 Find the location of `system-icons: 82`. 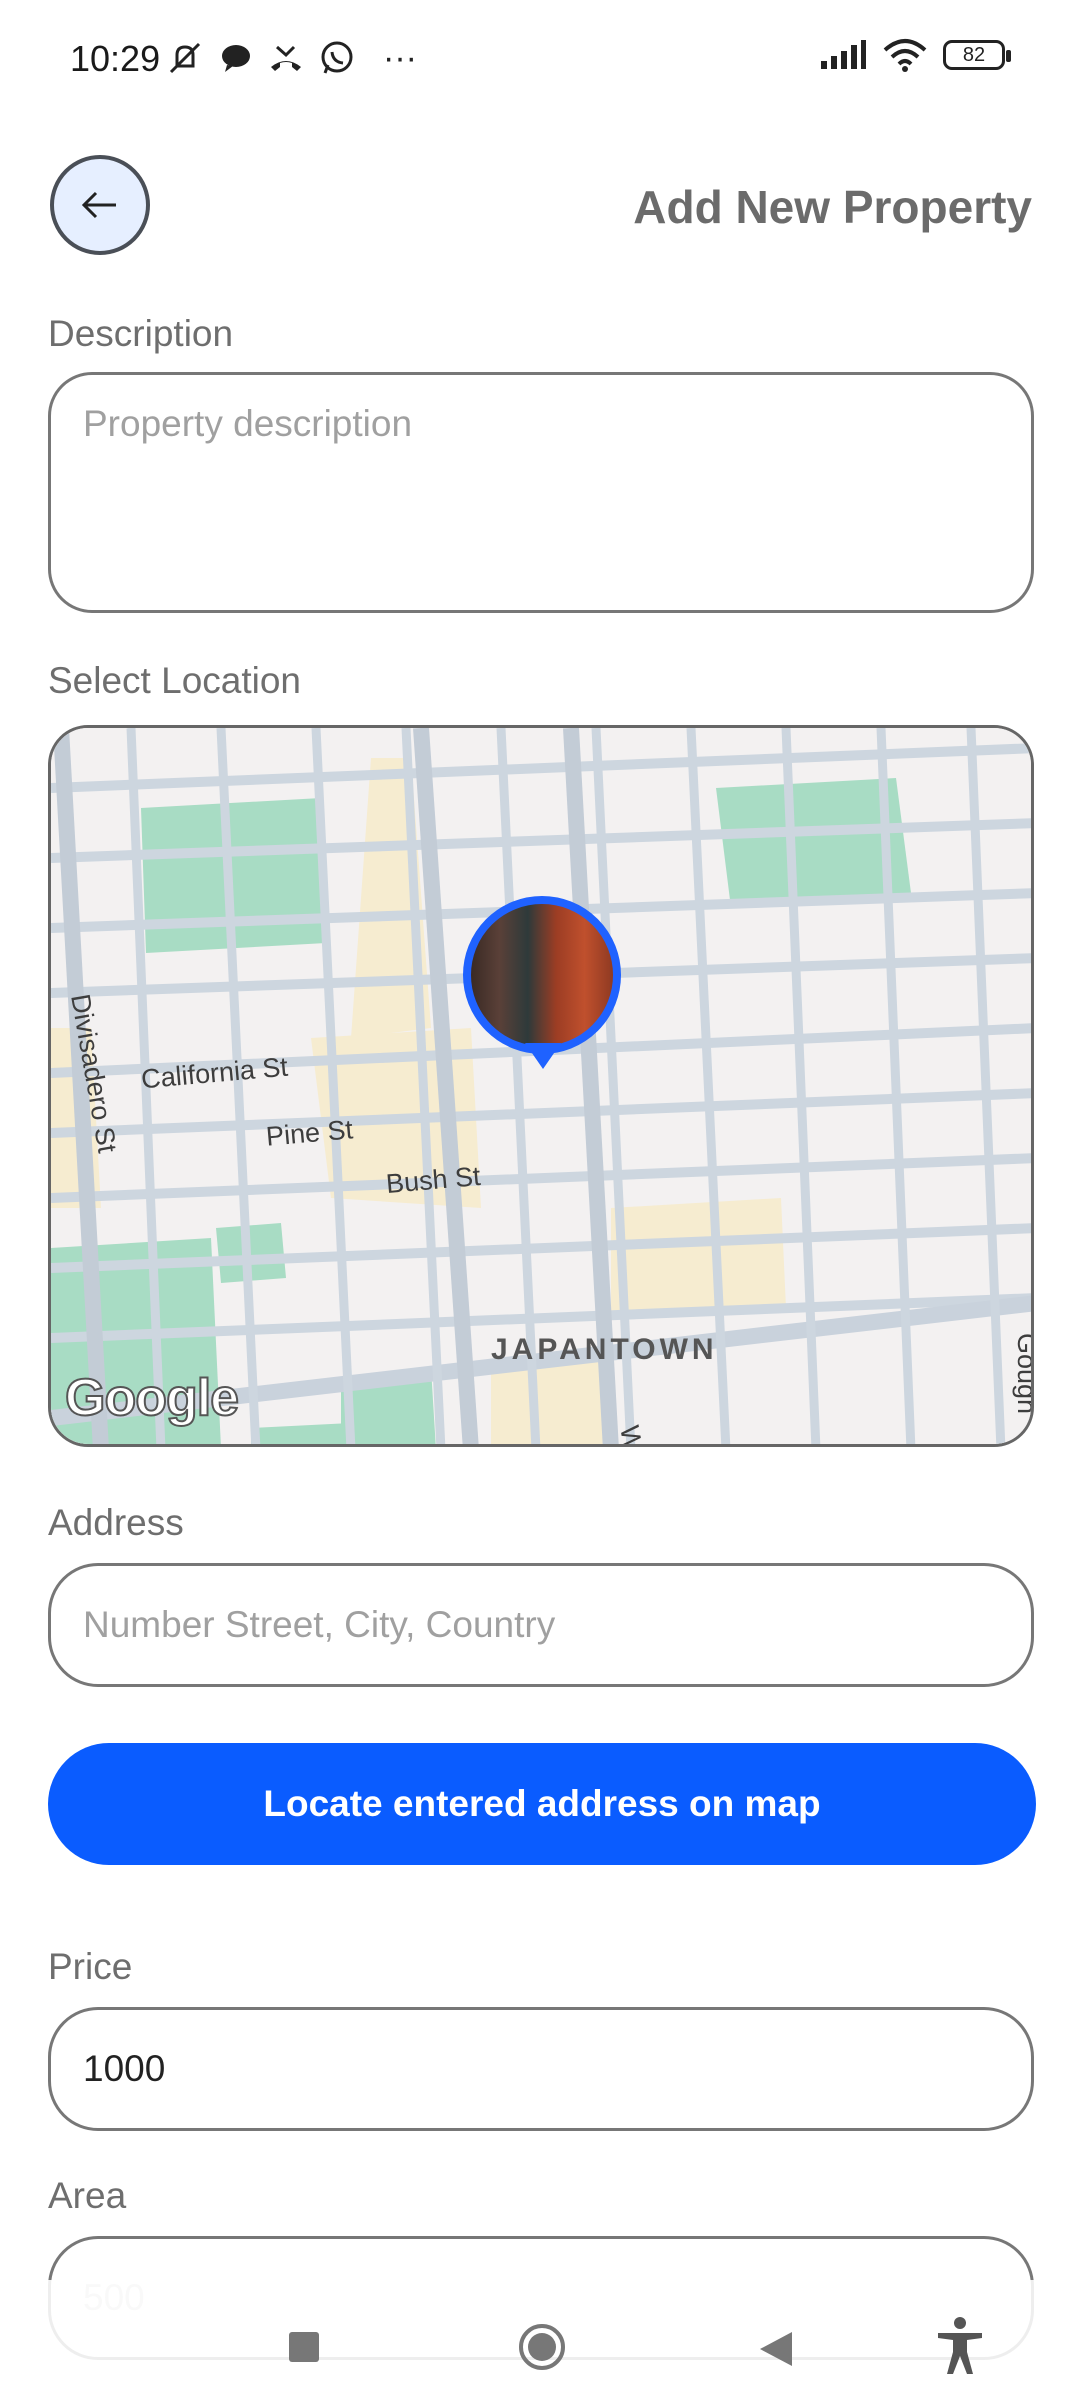

system-icons: 82 is located at coordinates (915, 55).